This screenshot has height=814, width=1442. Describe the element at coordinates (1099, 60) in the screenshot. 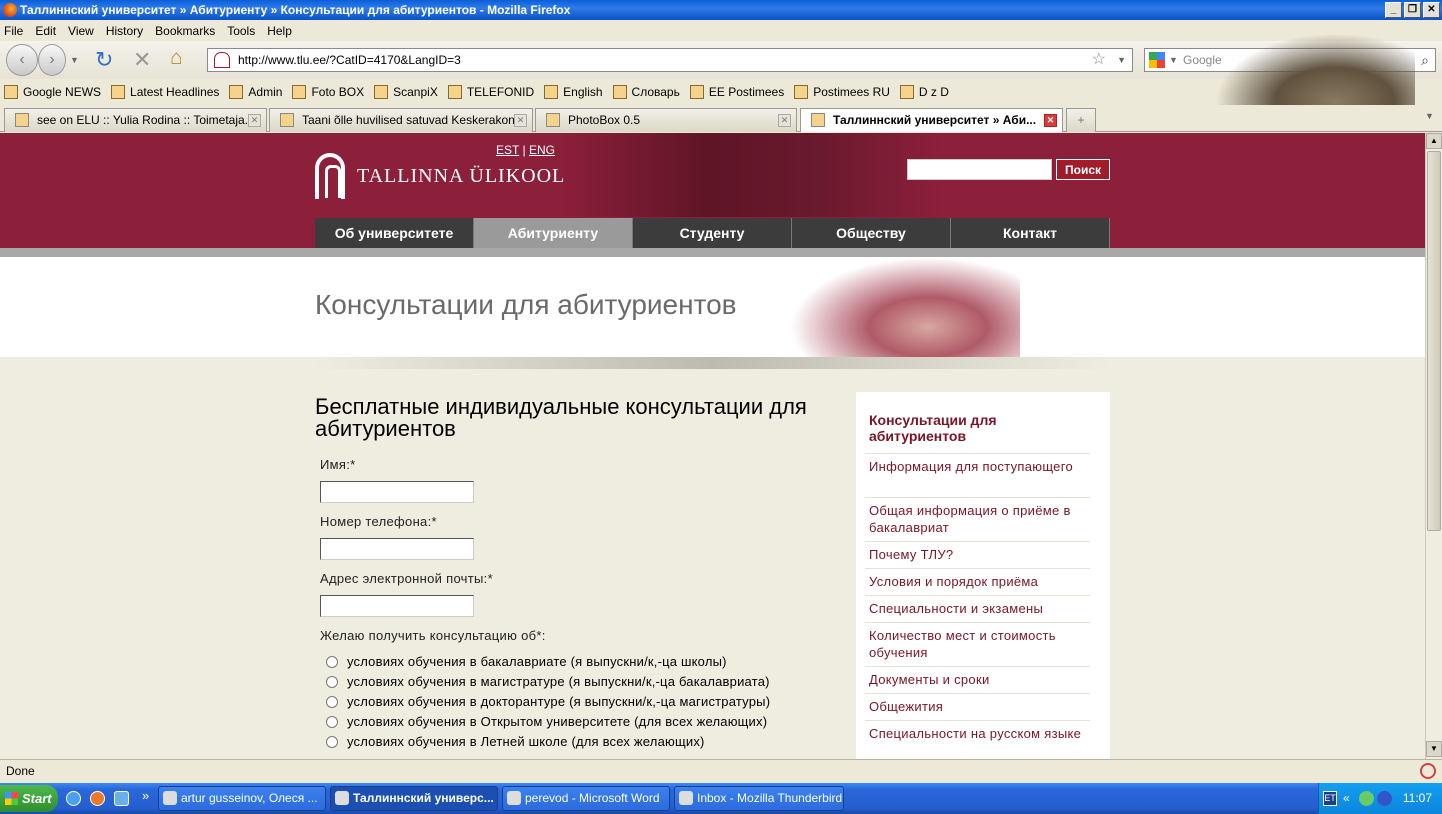

I see `bookmark-star-icon: ☆` at that location.